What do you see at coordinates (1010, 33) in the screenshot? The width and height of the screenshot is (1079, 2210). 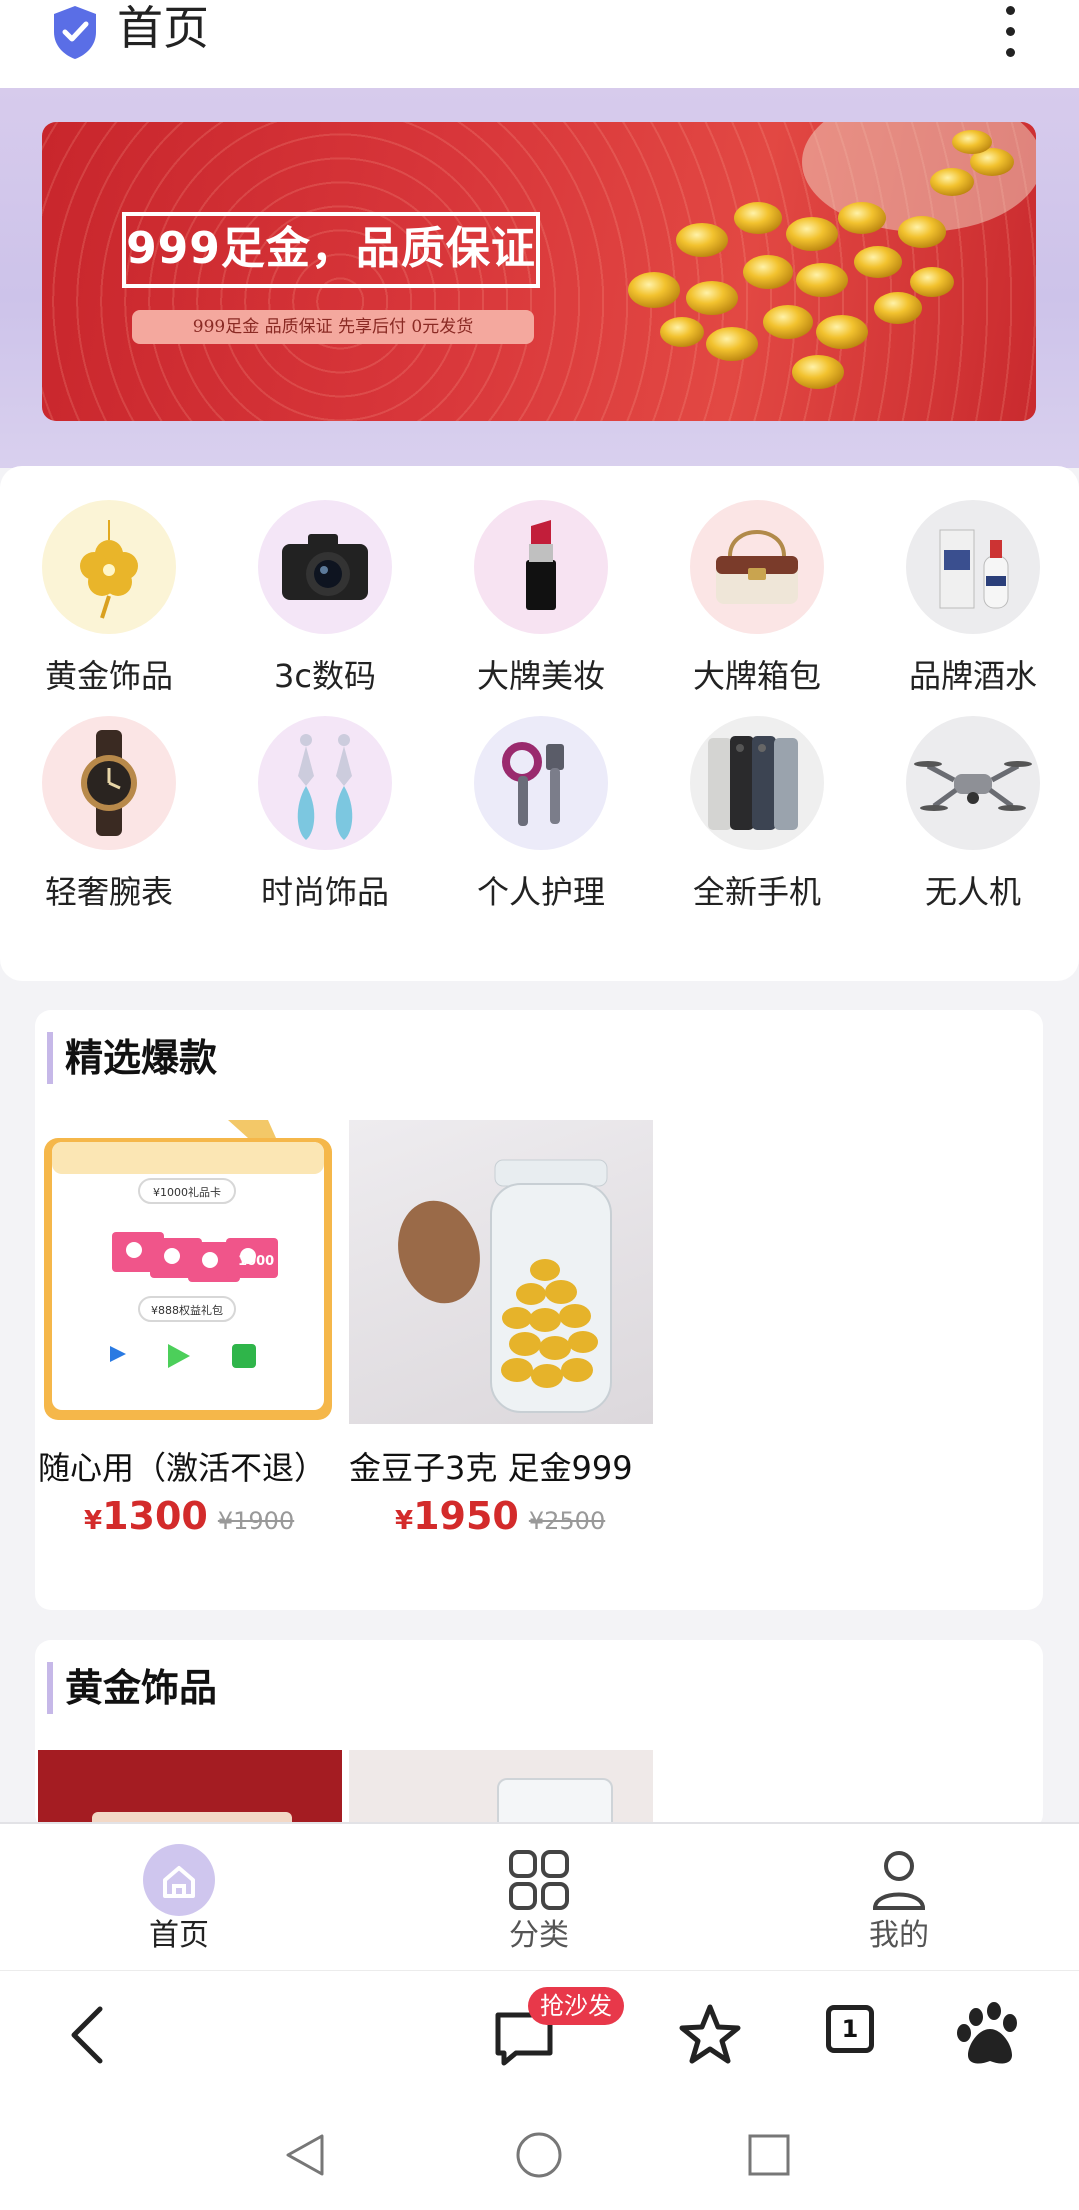 I see `more-vertical-icon` at bounding box center [1010, 33].